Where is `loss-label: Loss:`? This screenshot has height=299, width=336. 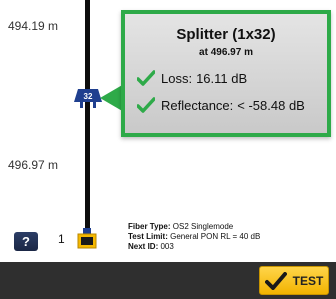
loss-label: Loss: is located at coordinates (177, 78).